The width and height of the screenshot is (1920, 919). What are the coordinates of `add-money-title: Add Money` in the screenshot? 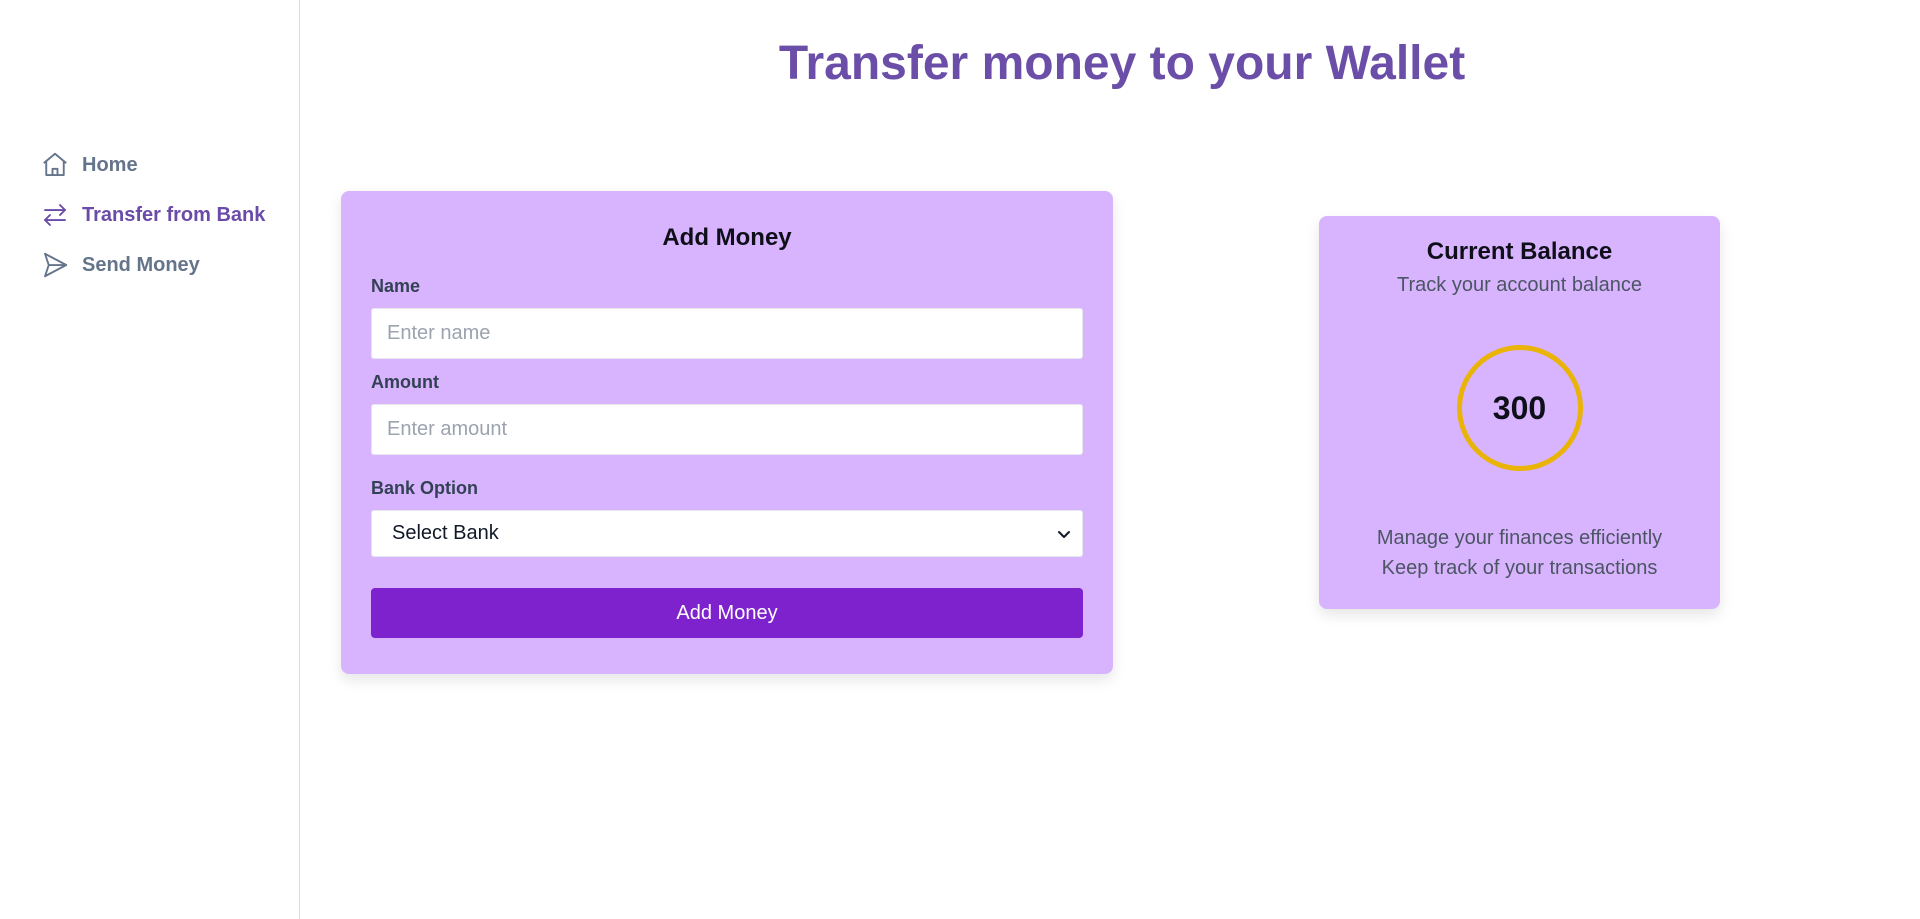 It's located at (727, 237).